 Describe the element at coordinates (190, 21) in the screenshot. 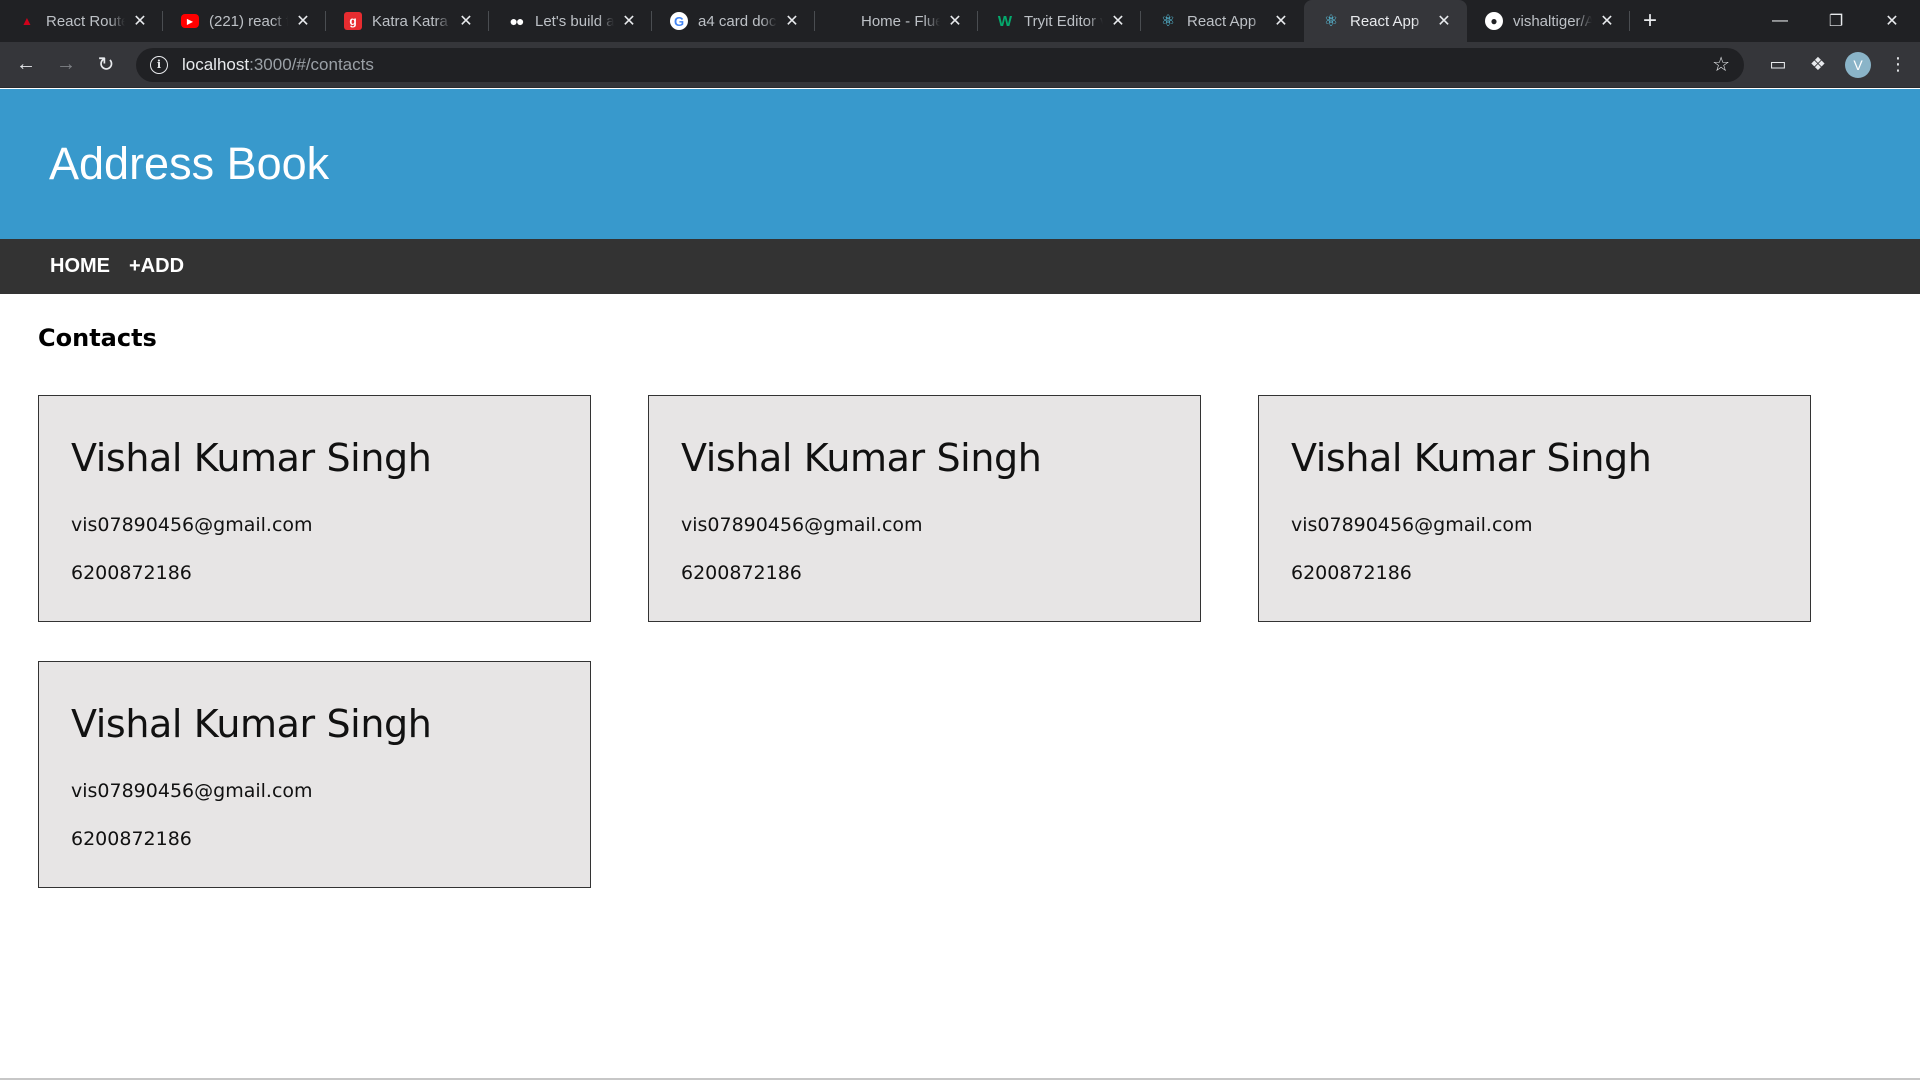

I see `youtube-favicon-icon: ▶` at that location.